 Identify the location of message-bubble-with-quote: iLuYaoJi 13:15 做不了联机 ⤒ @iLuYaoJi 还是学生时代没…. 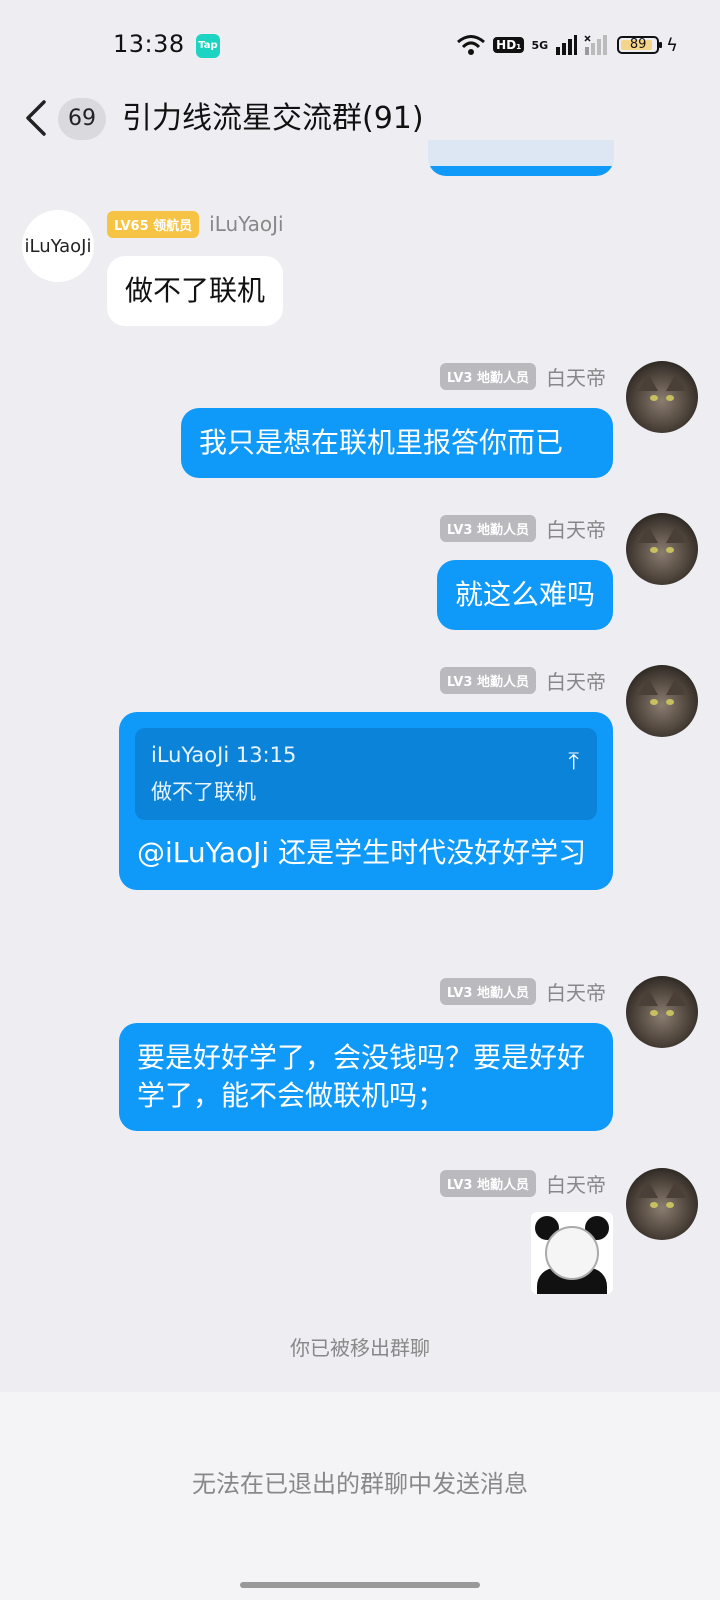
(366, 801).